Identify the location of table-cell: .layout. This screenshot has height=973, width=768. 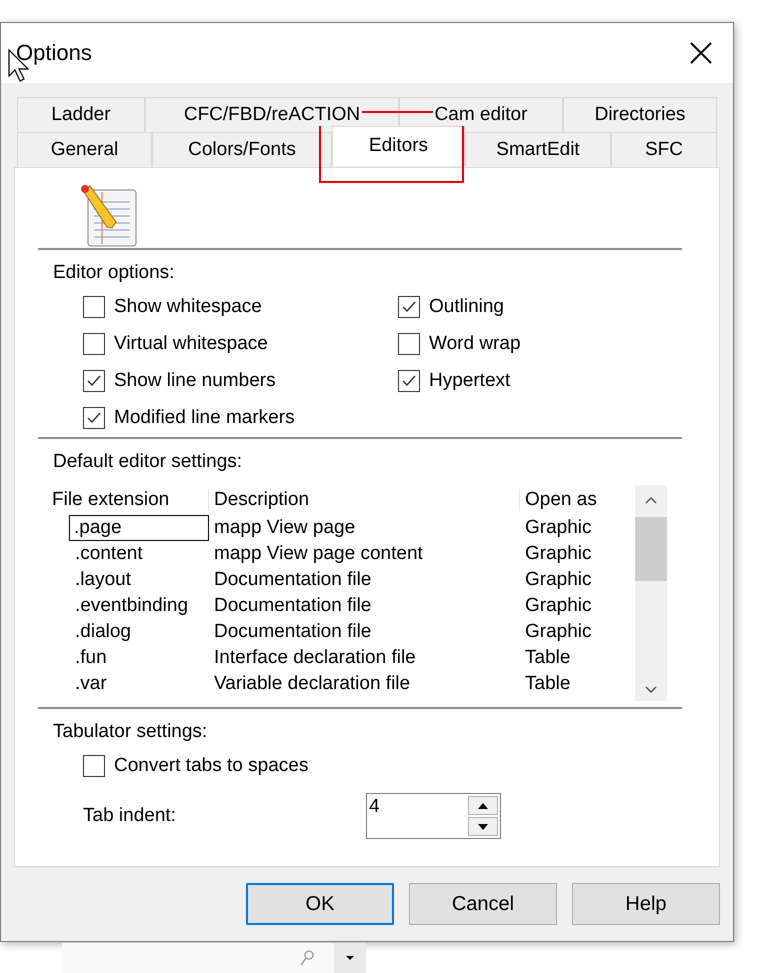
(128, 580).